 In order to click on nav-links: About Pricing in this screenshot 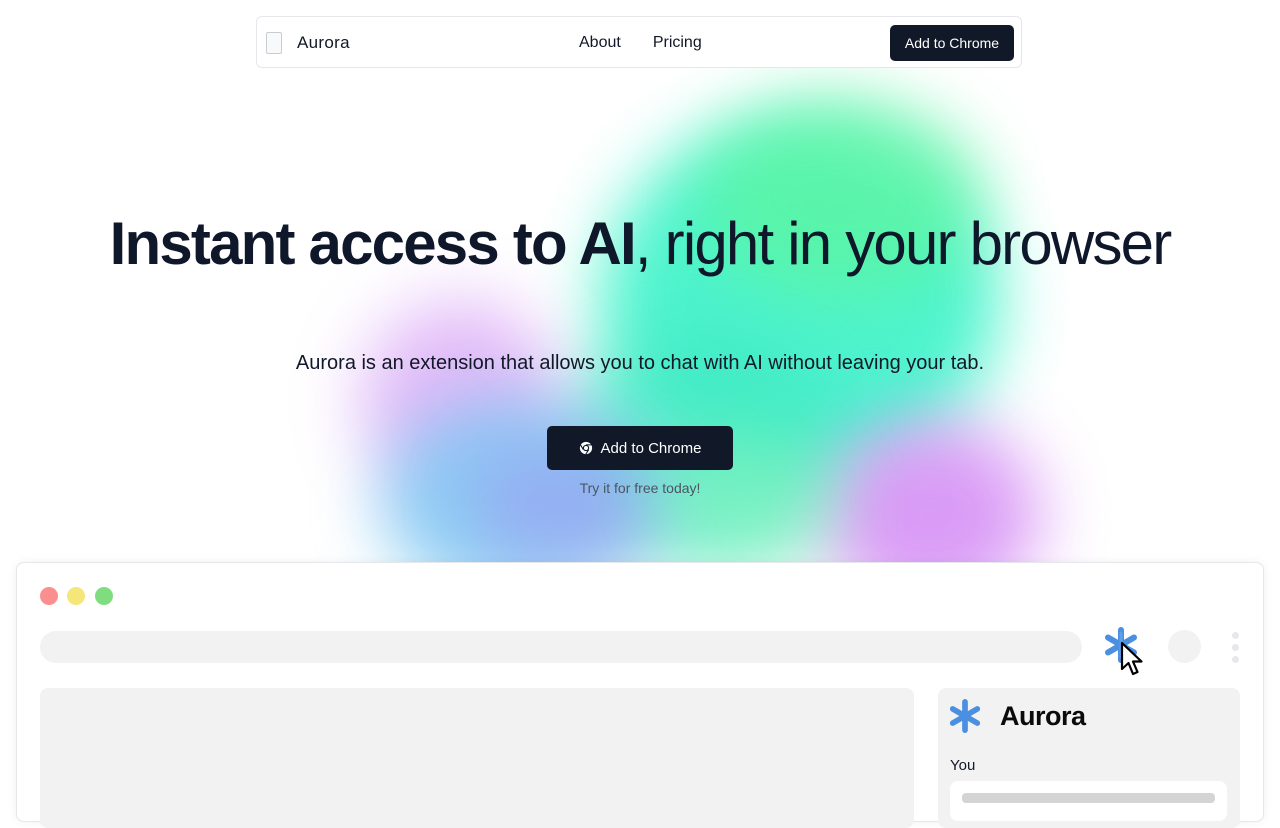, I will do `click(640, 43)`.